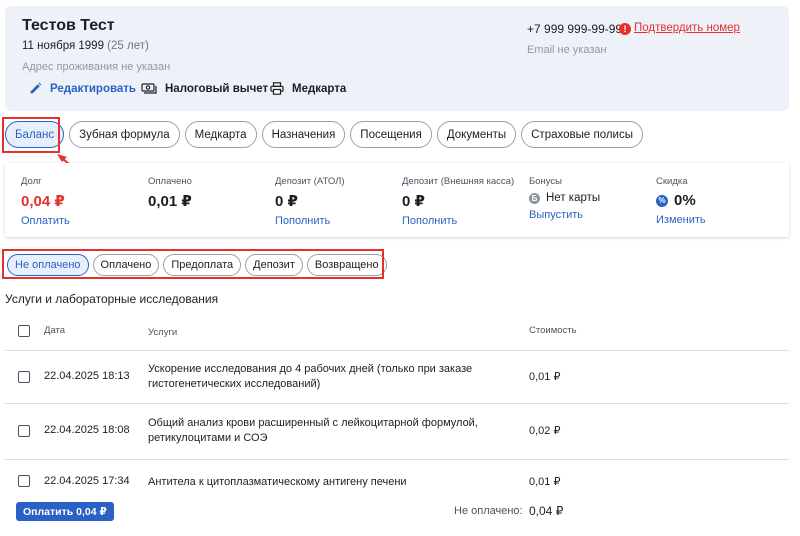 The width and height of the screenshot is (800, 536). What do you see at coordinates (564, 215) in the screenshot?
I see `issue-card-link: Выпустить` at bounding box center [564, 215].